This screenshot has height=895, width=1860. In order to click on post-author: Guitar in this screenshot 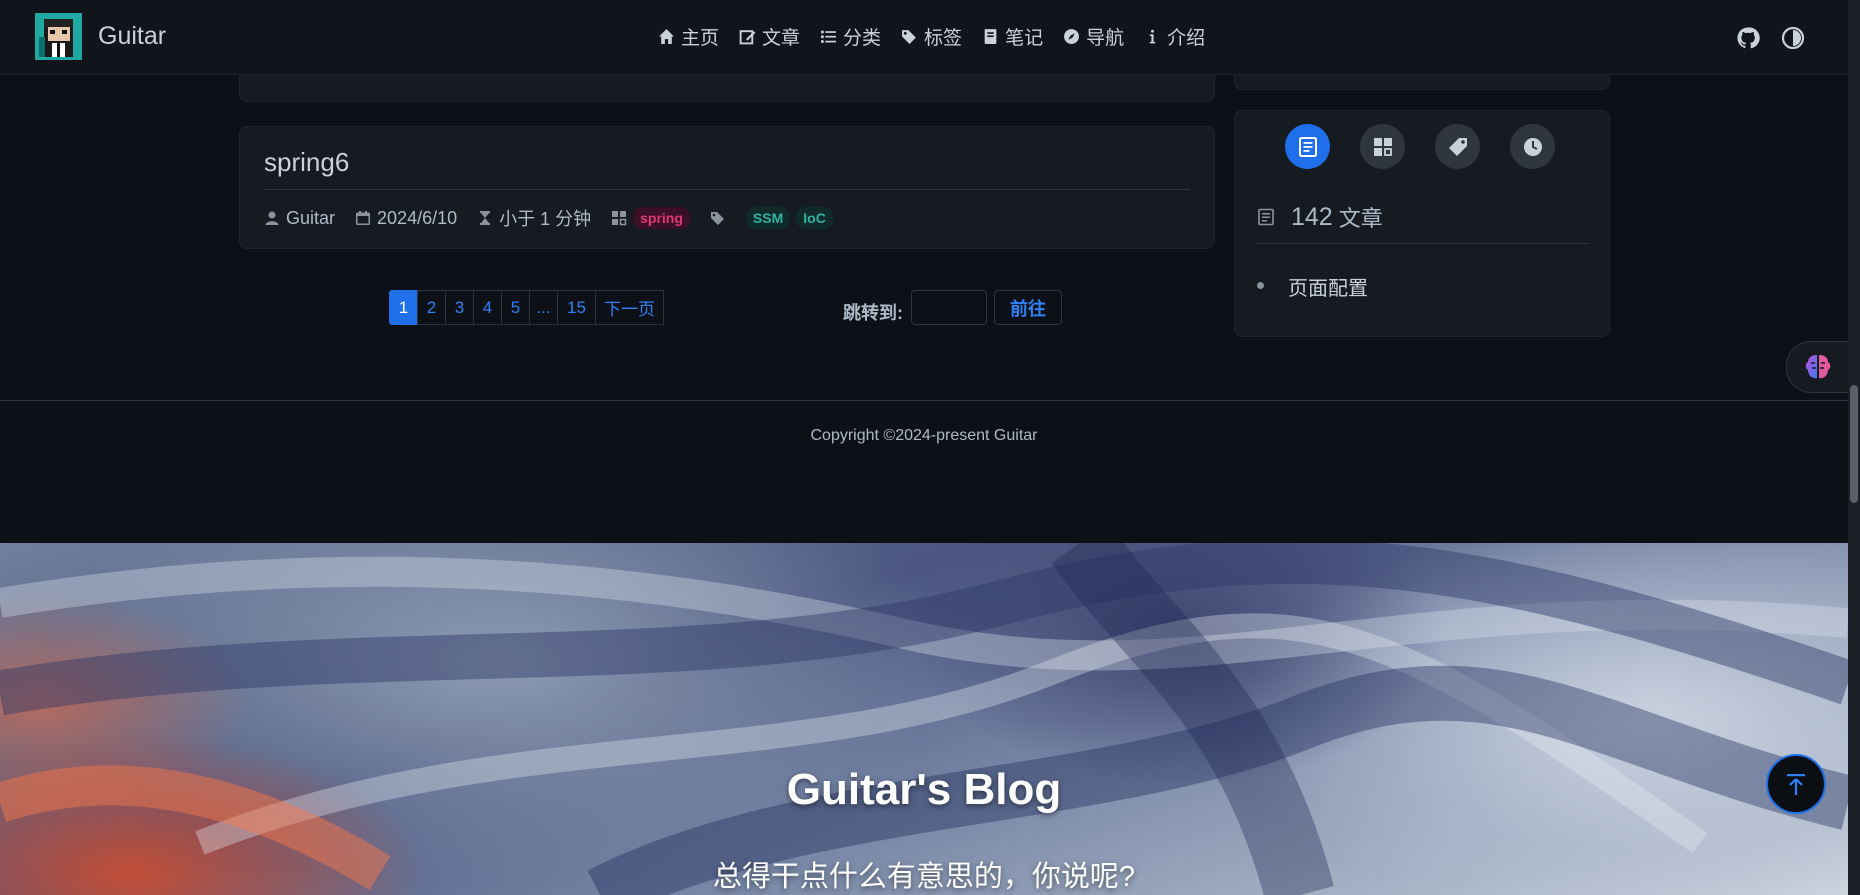, I will do `click(310, 218)`.